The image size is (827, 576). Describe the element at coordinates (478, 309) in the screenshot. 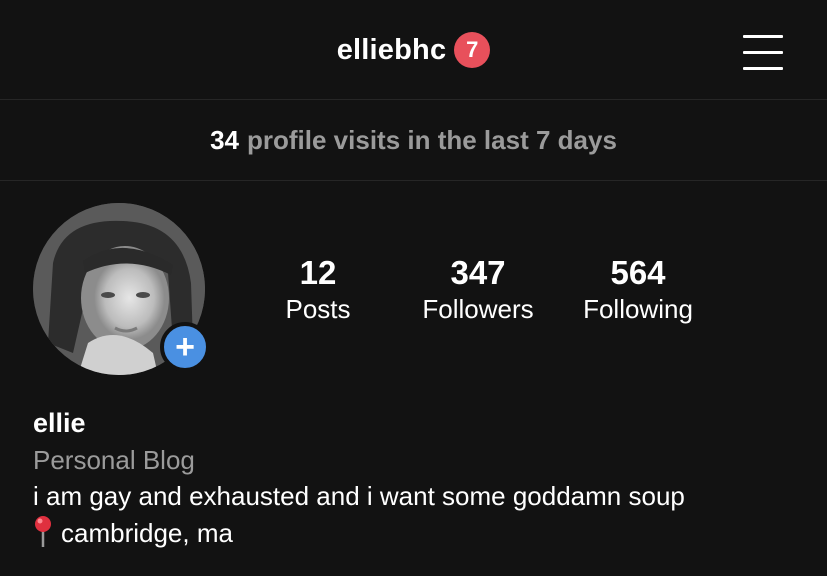

I see `followers-label: Followers` at that location.